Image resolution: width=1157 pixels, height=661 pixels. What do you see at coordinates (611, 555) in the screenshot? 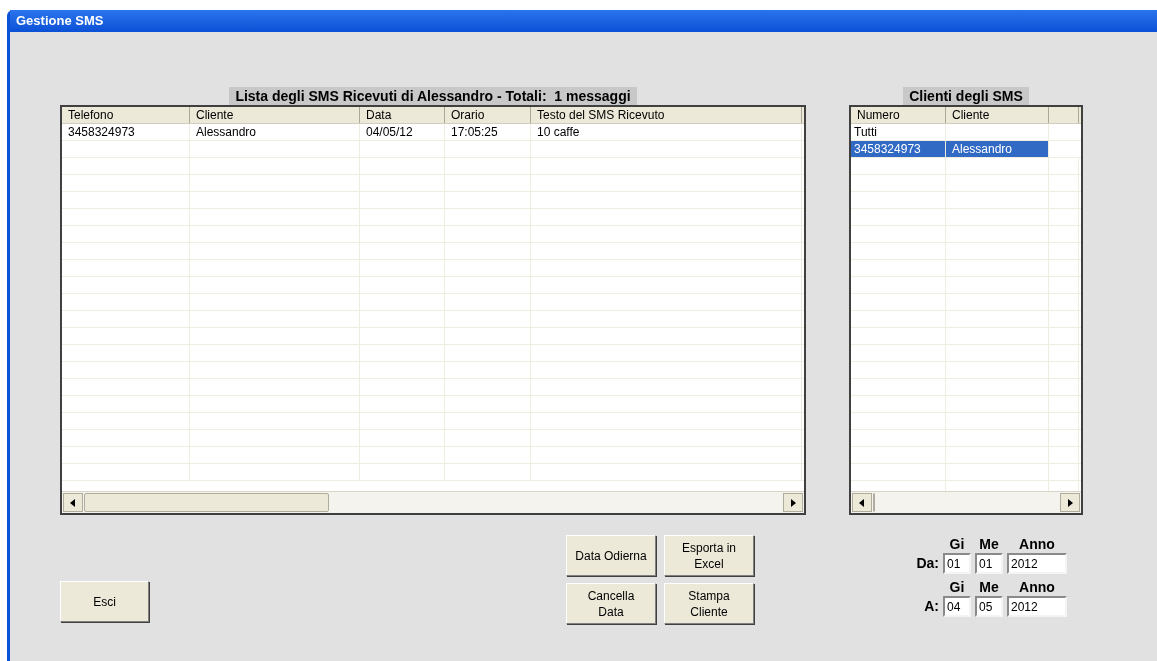
I see `action-button: Data Odierna` at bounding box center [611, 555].